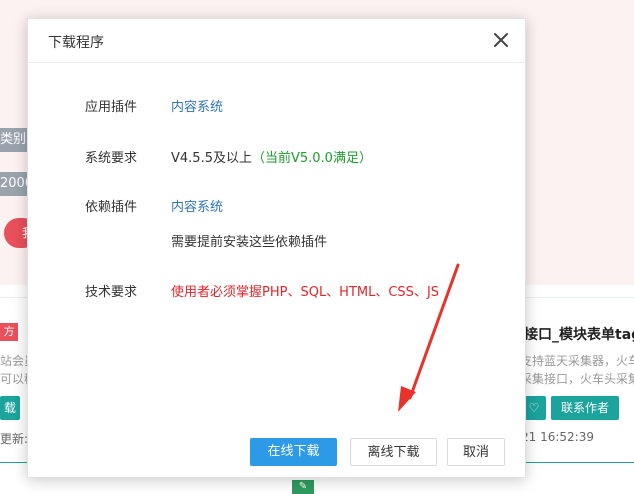  I want to click on card-update-left: 更新:, so click(14, 439).